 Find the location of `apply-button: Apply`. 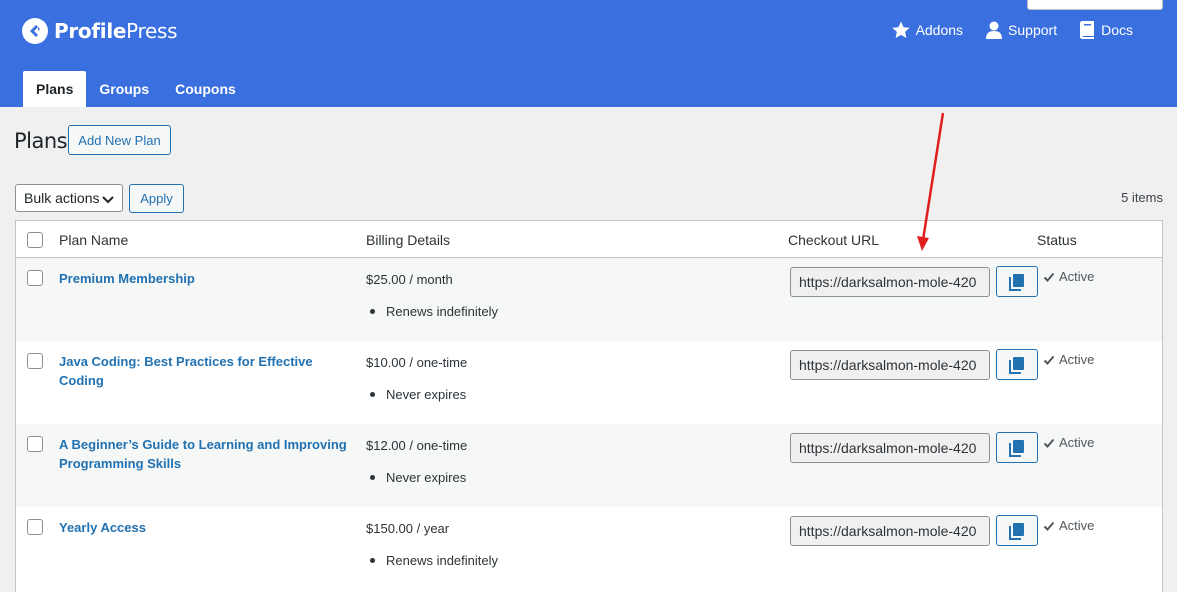

apply-button: Apply is located at coordinates (156, 198).